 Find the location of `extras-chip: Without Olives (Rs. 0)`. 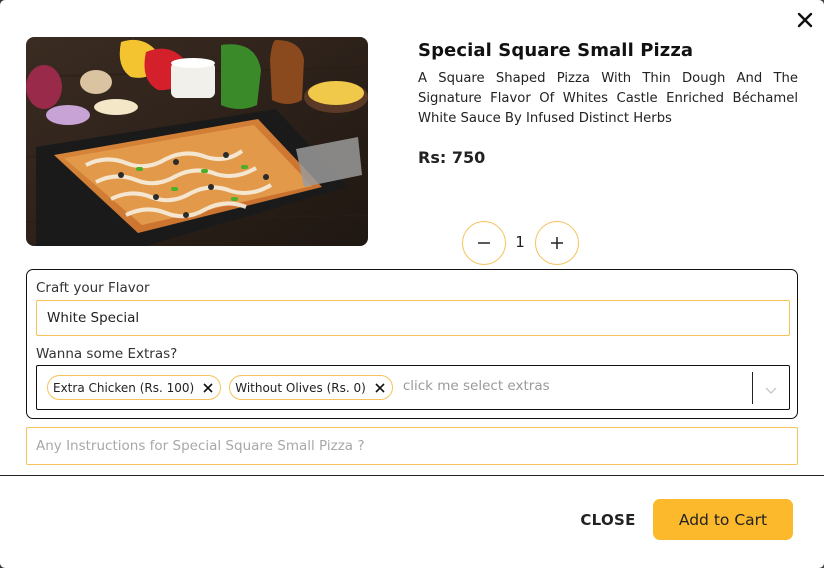

extras-chip: Without Olives (Rs. 0) is located at coordinates (311, 387).